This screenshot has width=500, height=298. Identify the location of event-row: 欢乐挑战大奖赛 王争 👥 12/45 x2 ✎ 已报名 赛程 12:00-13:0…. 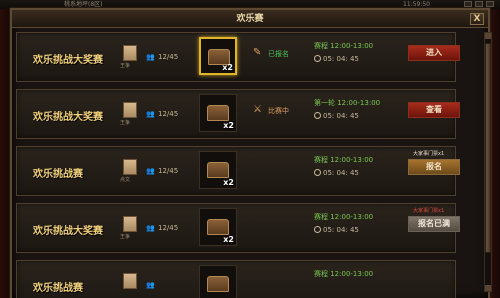
(238, 57).